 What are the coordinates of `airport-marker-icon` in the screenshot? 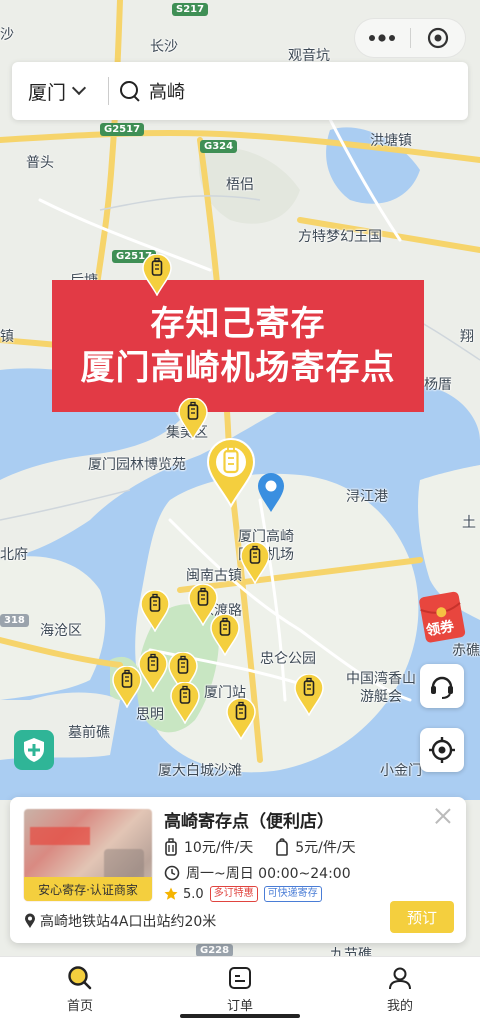 It's located at (271, 493).